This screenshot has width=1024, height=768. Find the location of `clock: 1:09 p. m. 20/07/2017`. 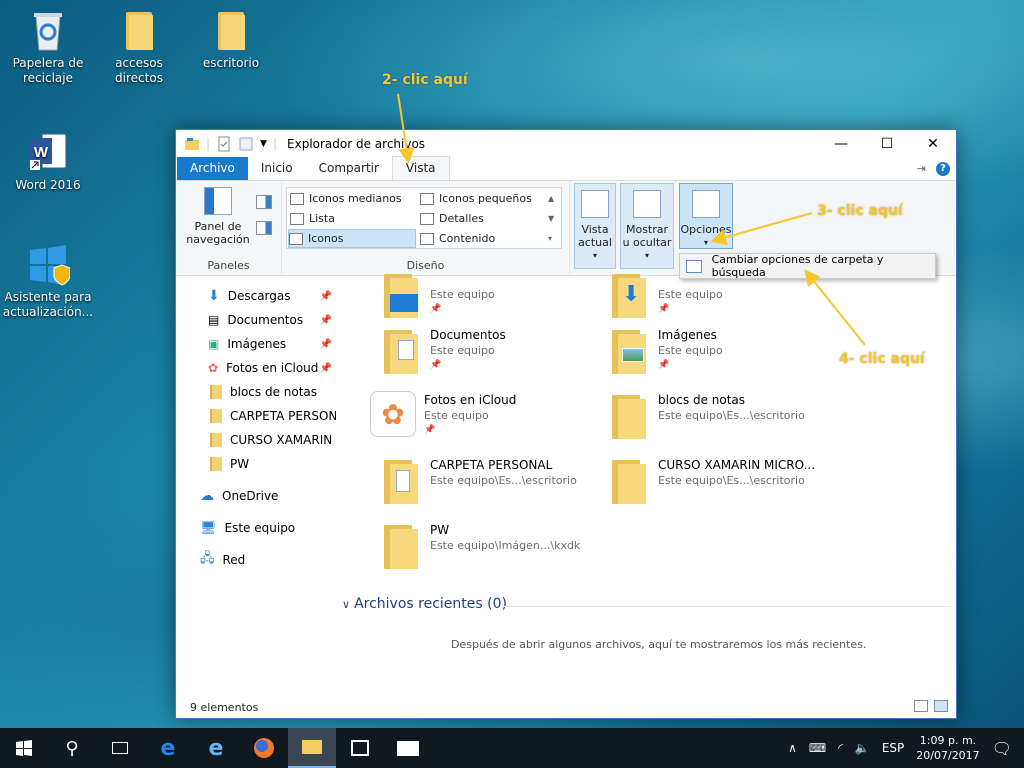

clock: 1:09 p. m. 20/07/2017 is located at coordinates (947, 748).